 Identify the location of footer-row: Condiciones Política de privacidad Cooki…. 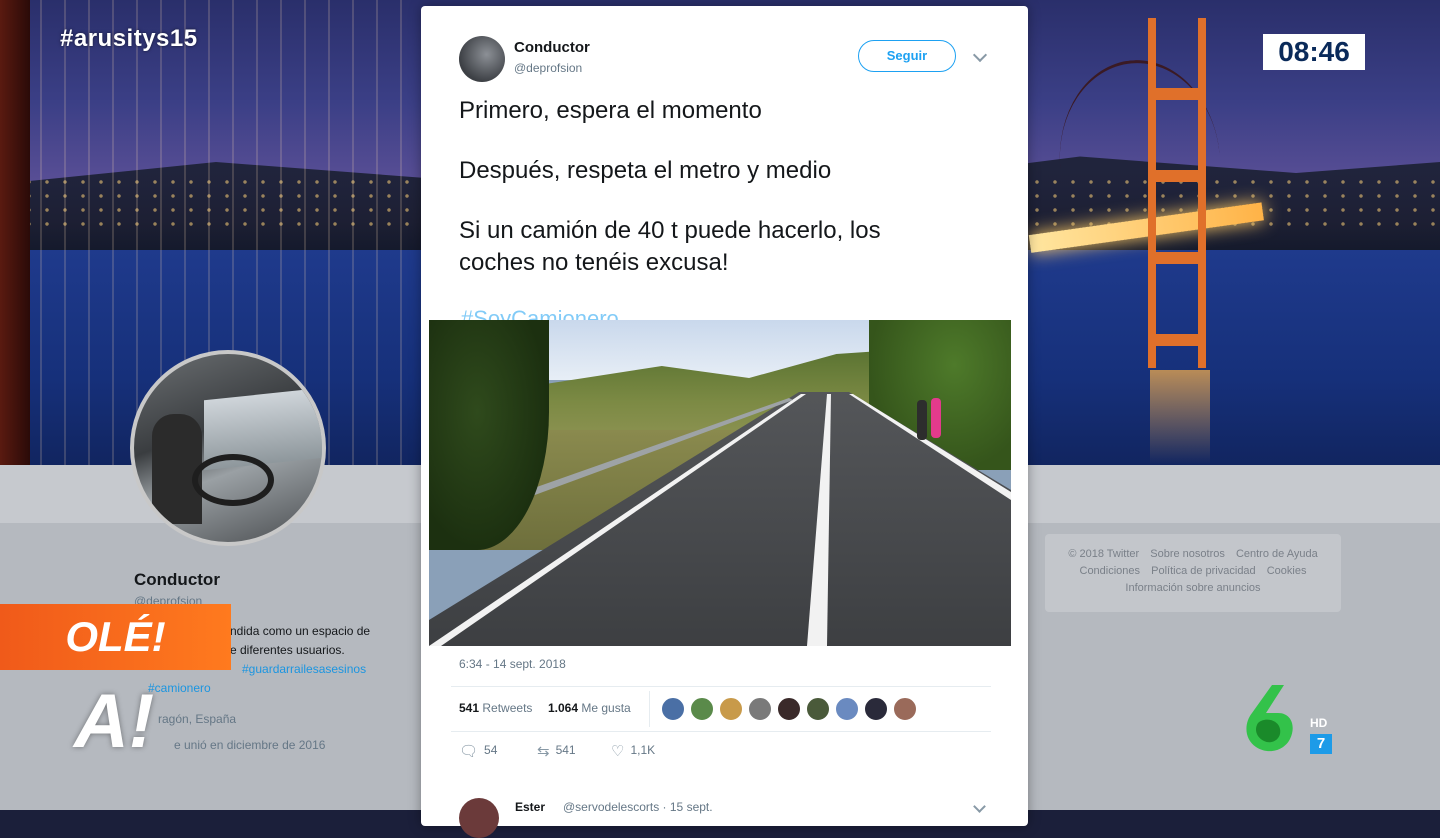
(1193, 571).